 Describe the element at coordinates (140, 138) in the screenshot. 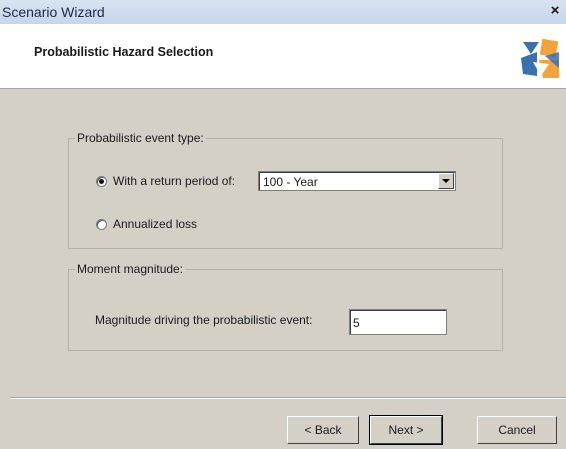

I see `event-type-legend: Probabilistic event type:` at that location.